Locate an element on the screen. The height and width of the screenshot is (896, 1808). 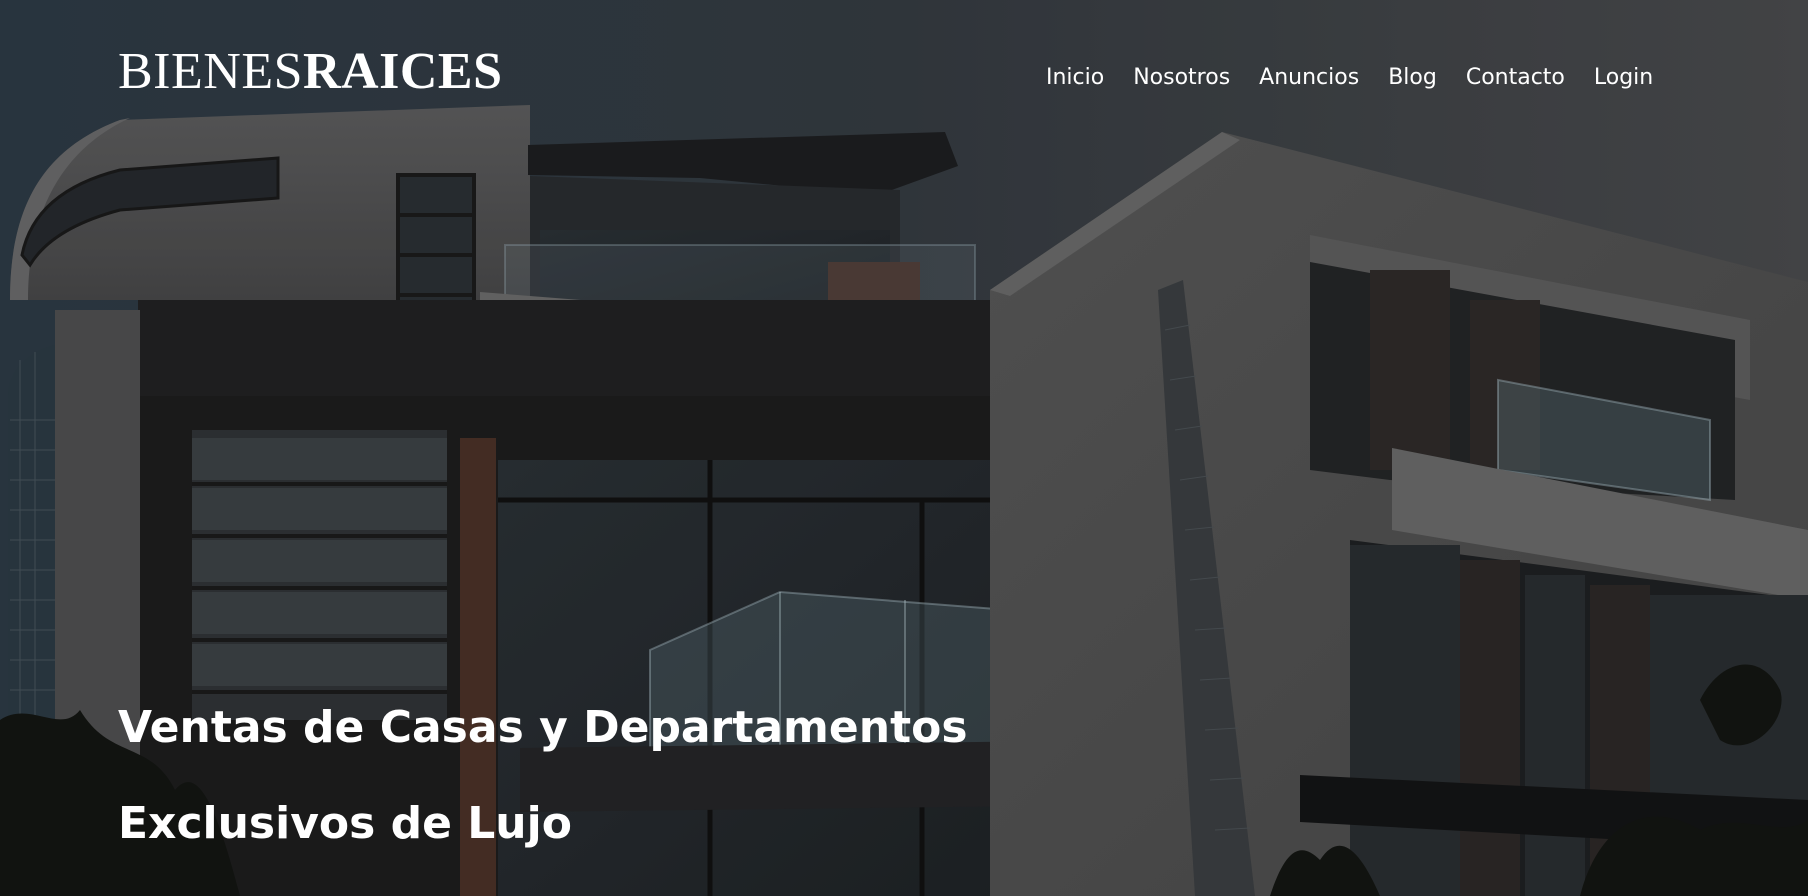
site-logo: BIENESRAICES is located at coordinates (310, 72).